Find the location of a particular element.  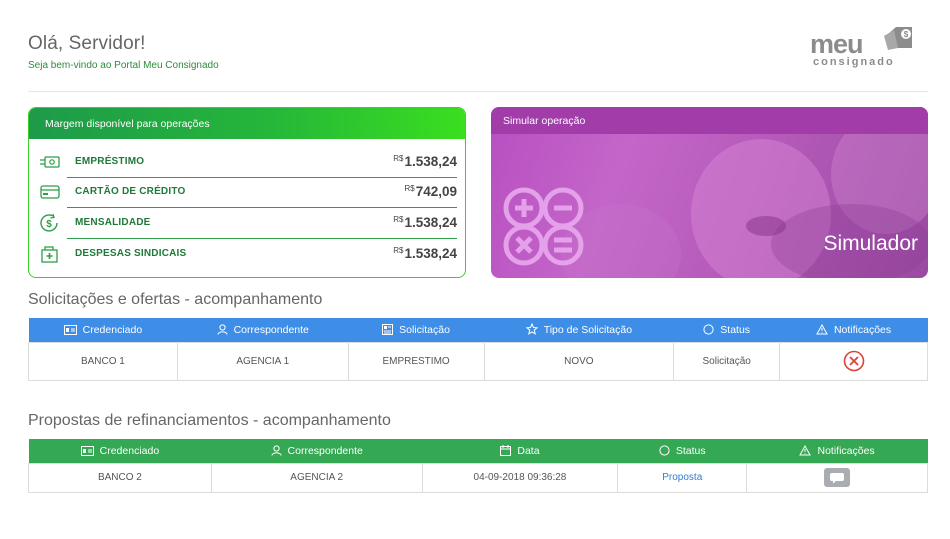

simulator-title: Simulador is located at coordinates (870, 243).